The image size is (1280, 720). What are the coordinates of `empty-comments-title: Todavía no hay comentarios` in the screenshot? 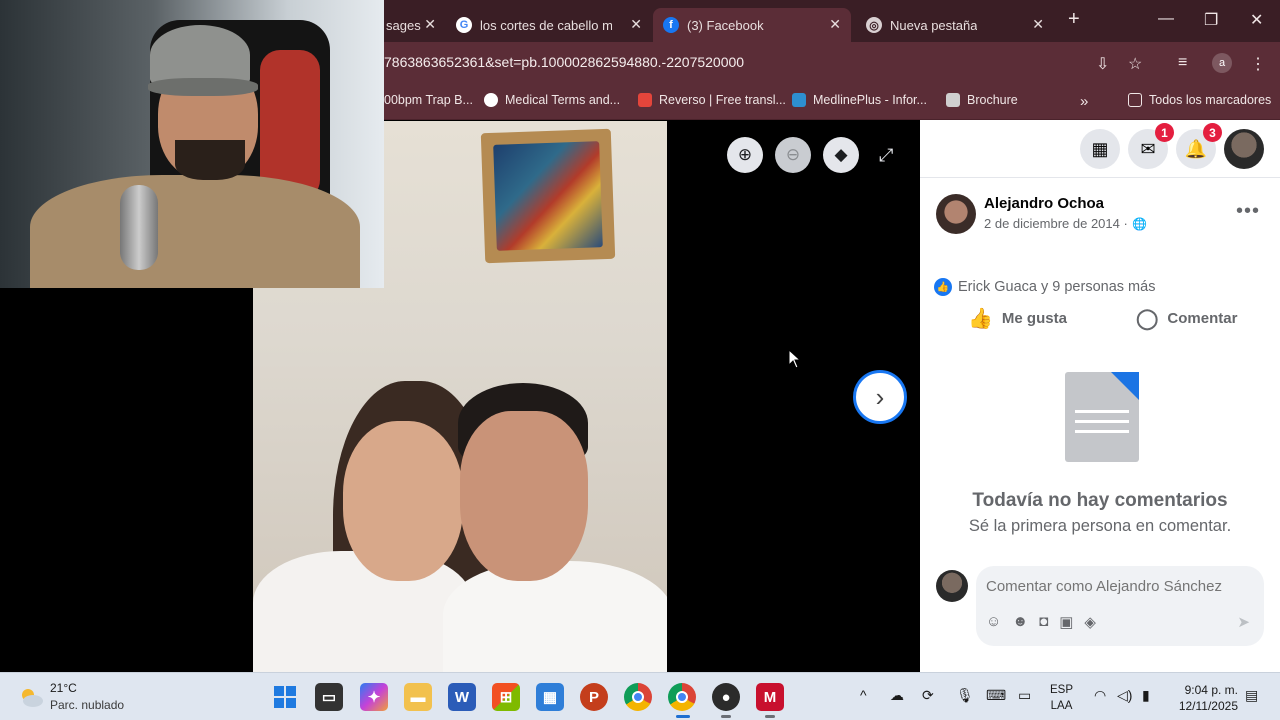 It's located at (1100, 500).